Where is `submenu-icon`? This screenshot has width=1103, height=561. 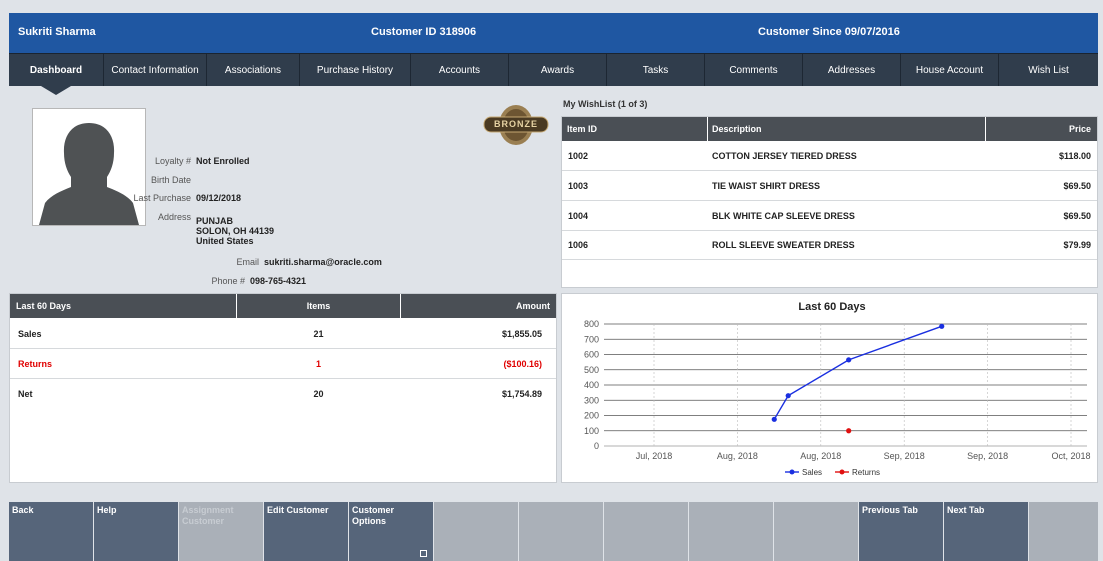 submenu-icon is located at coordinates (423, 553).